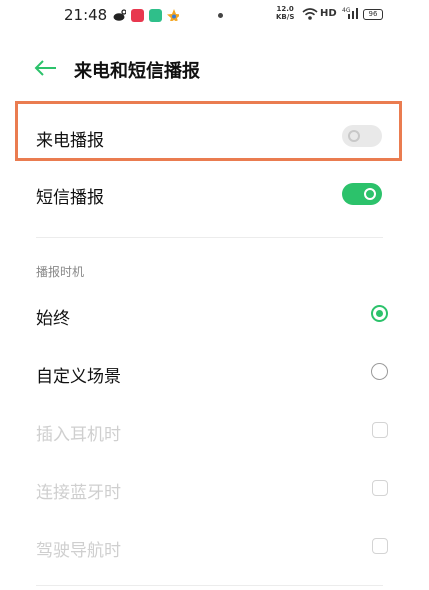  Describe the element at coordinates (78, 493) in the screenshot. I see `option-label: 连接蓝牙时` at that location.